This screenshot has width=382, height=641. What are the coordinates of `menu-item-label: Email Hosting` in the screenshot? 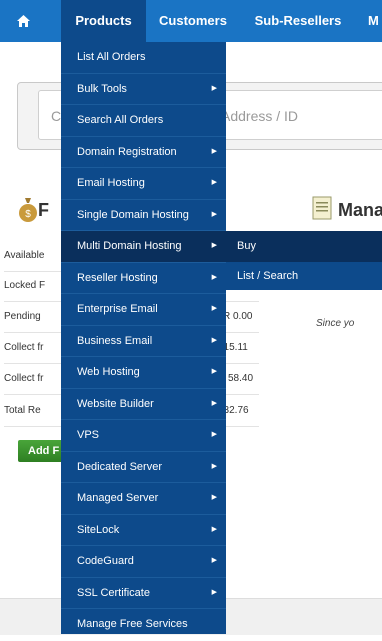 It's located at (111, 183).